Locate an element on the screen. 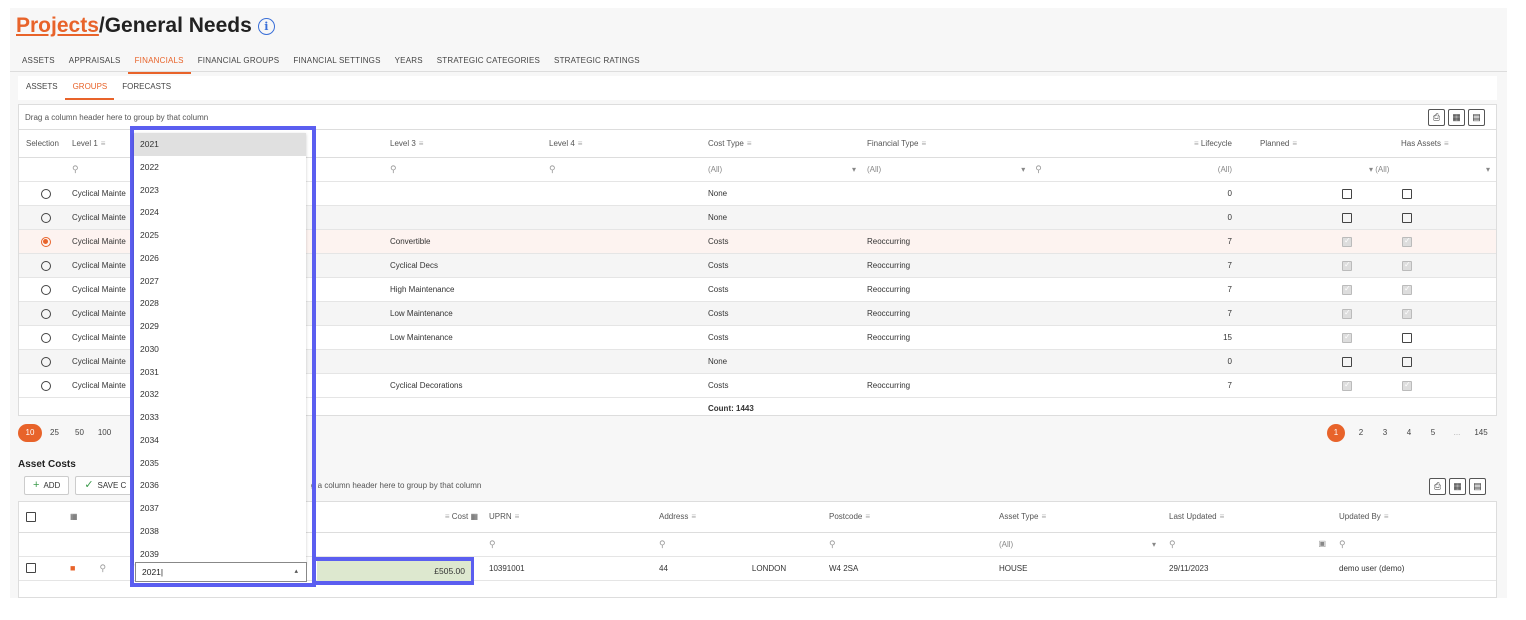 The width and height of the screenshot is (1526, 620). year-option: 2029 is located at coordinates (220, 326).